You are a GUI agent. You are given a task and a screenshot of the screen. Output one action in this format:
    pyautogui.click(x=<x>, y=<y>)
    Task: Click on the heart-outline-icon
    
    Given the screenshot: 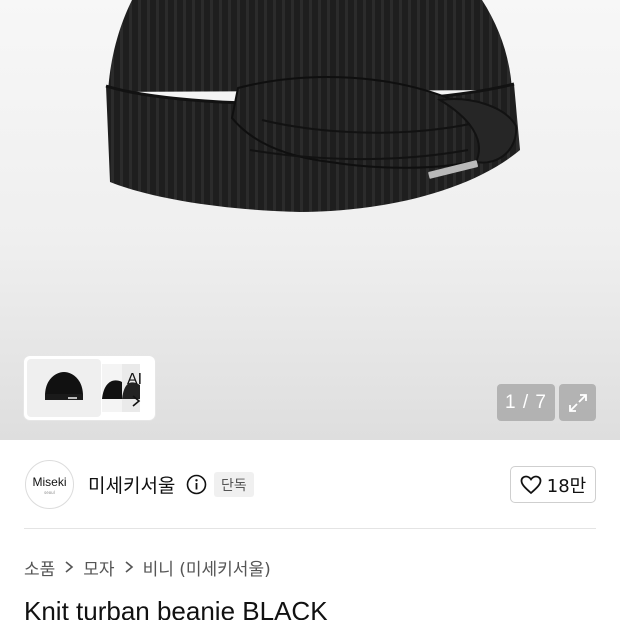 What is the action you would take?
    pyautogui.click(x=531, y=484)
    